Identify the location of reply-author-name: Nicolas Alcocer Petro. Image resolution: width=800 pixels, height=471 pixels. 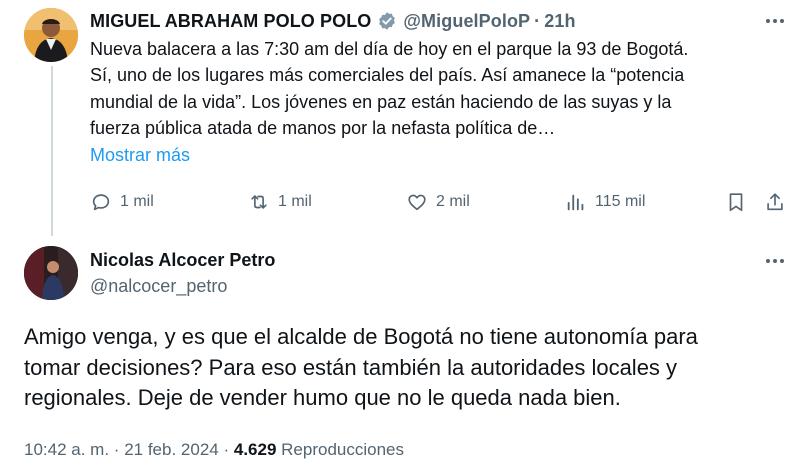
(182, 260).